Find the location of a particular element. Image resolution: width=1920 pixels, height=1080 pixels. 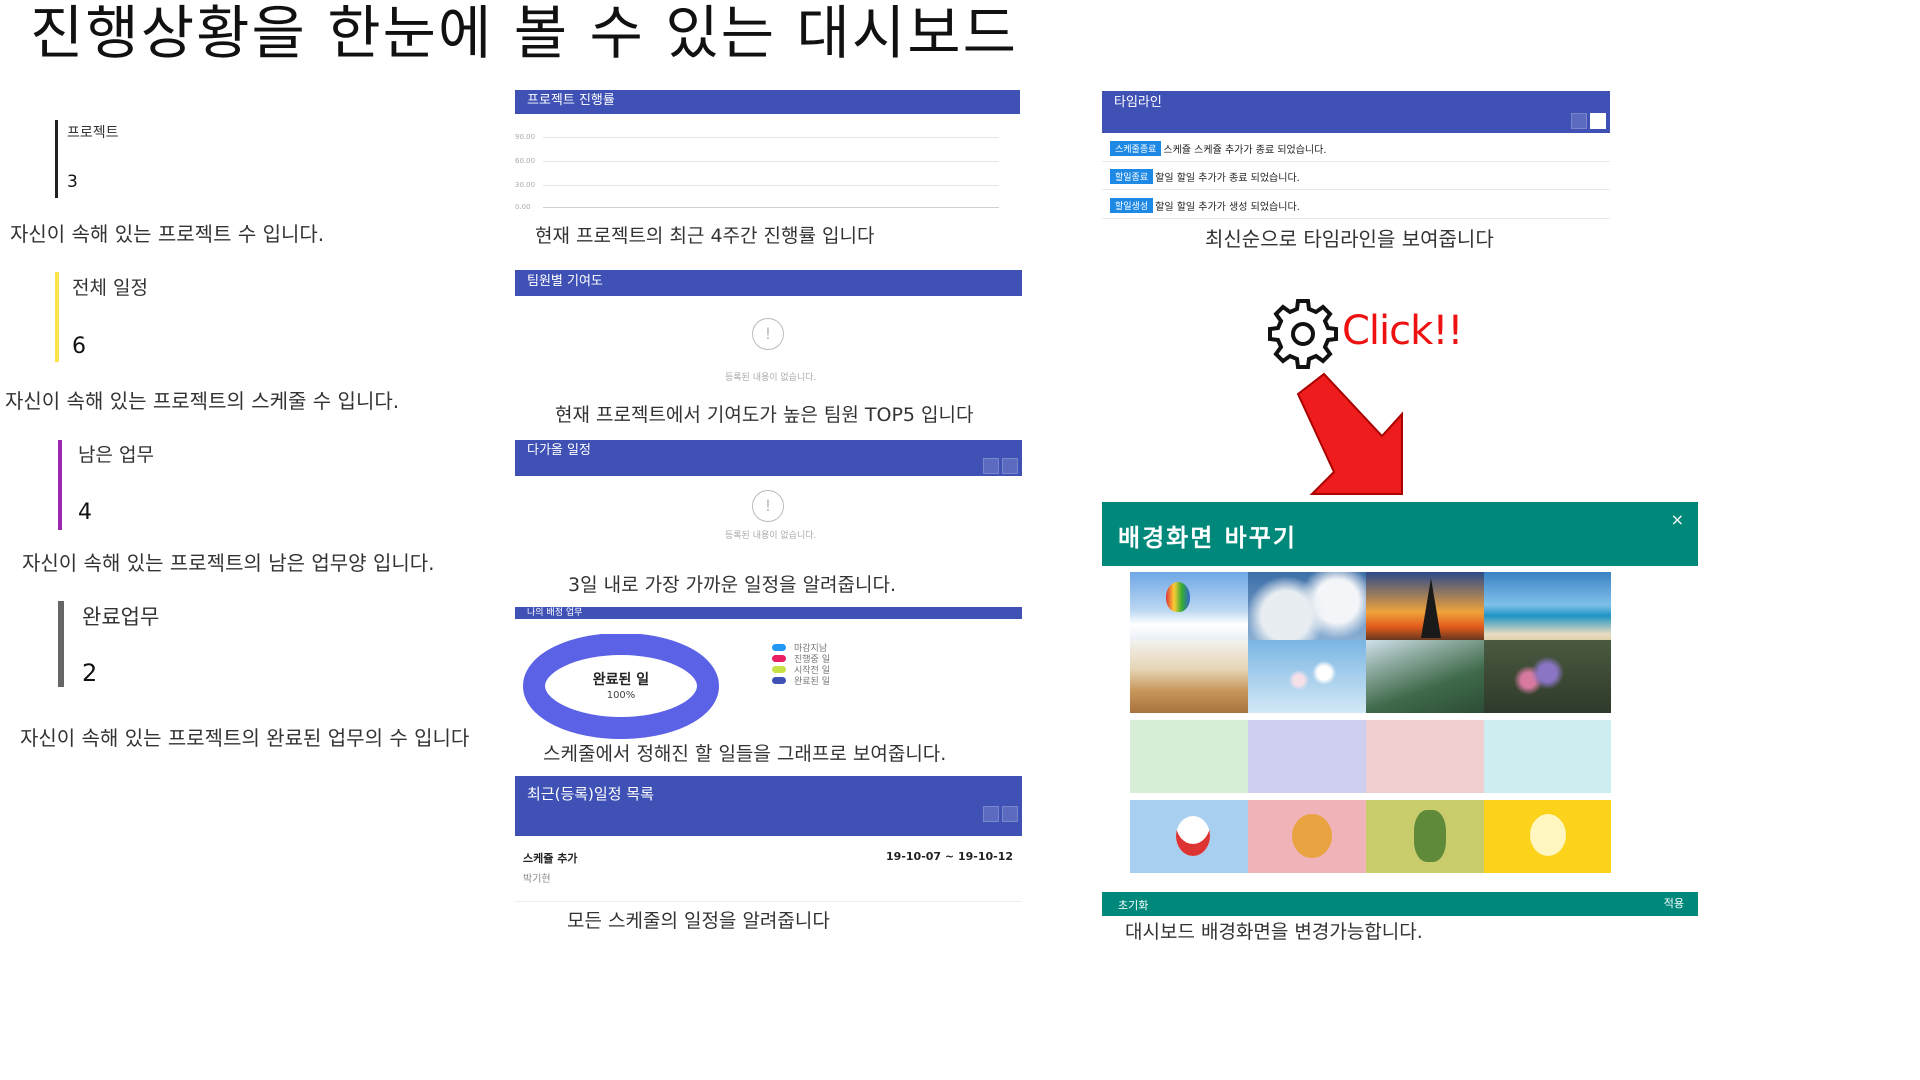

tower-shape is located at coordinates (1431, 608).